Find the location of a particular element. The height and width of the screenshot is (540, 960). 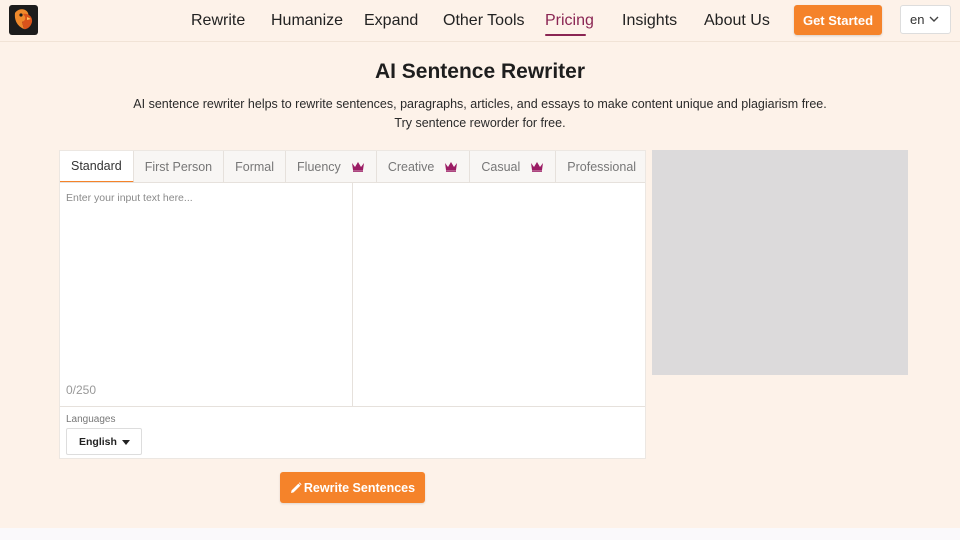

tab-casual: Casual is located at coordinates (513, 166).